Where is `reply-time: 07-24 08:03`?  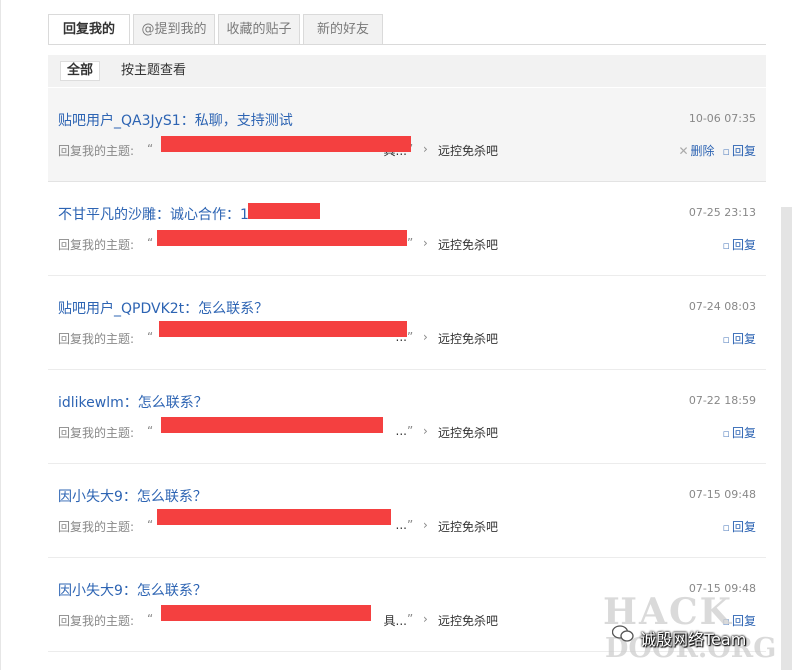
reply-time: 07-24 08:03 is located at coordinates (722, 306).